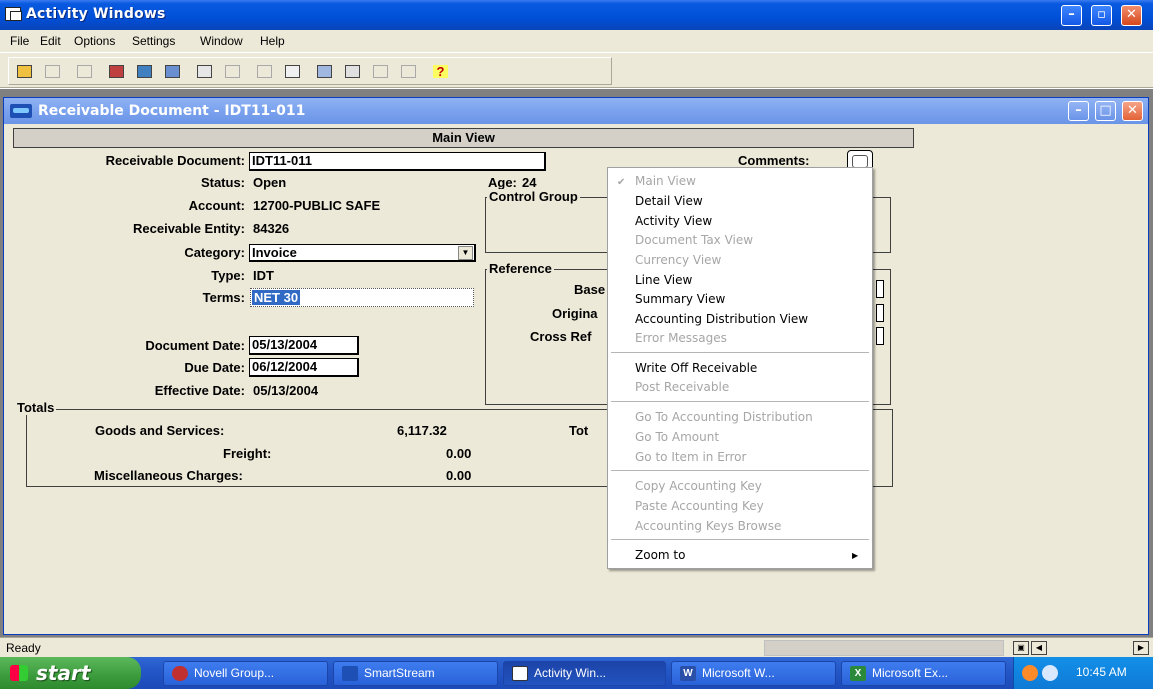  What do you see at coordinates (858, 673) in the screenshot?
I see `excel-icon: X` at bounding box center [858, 673].